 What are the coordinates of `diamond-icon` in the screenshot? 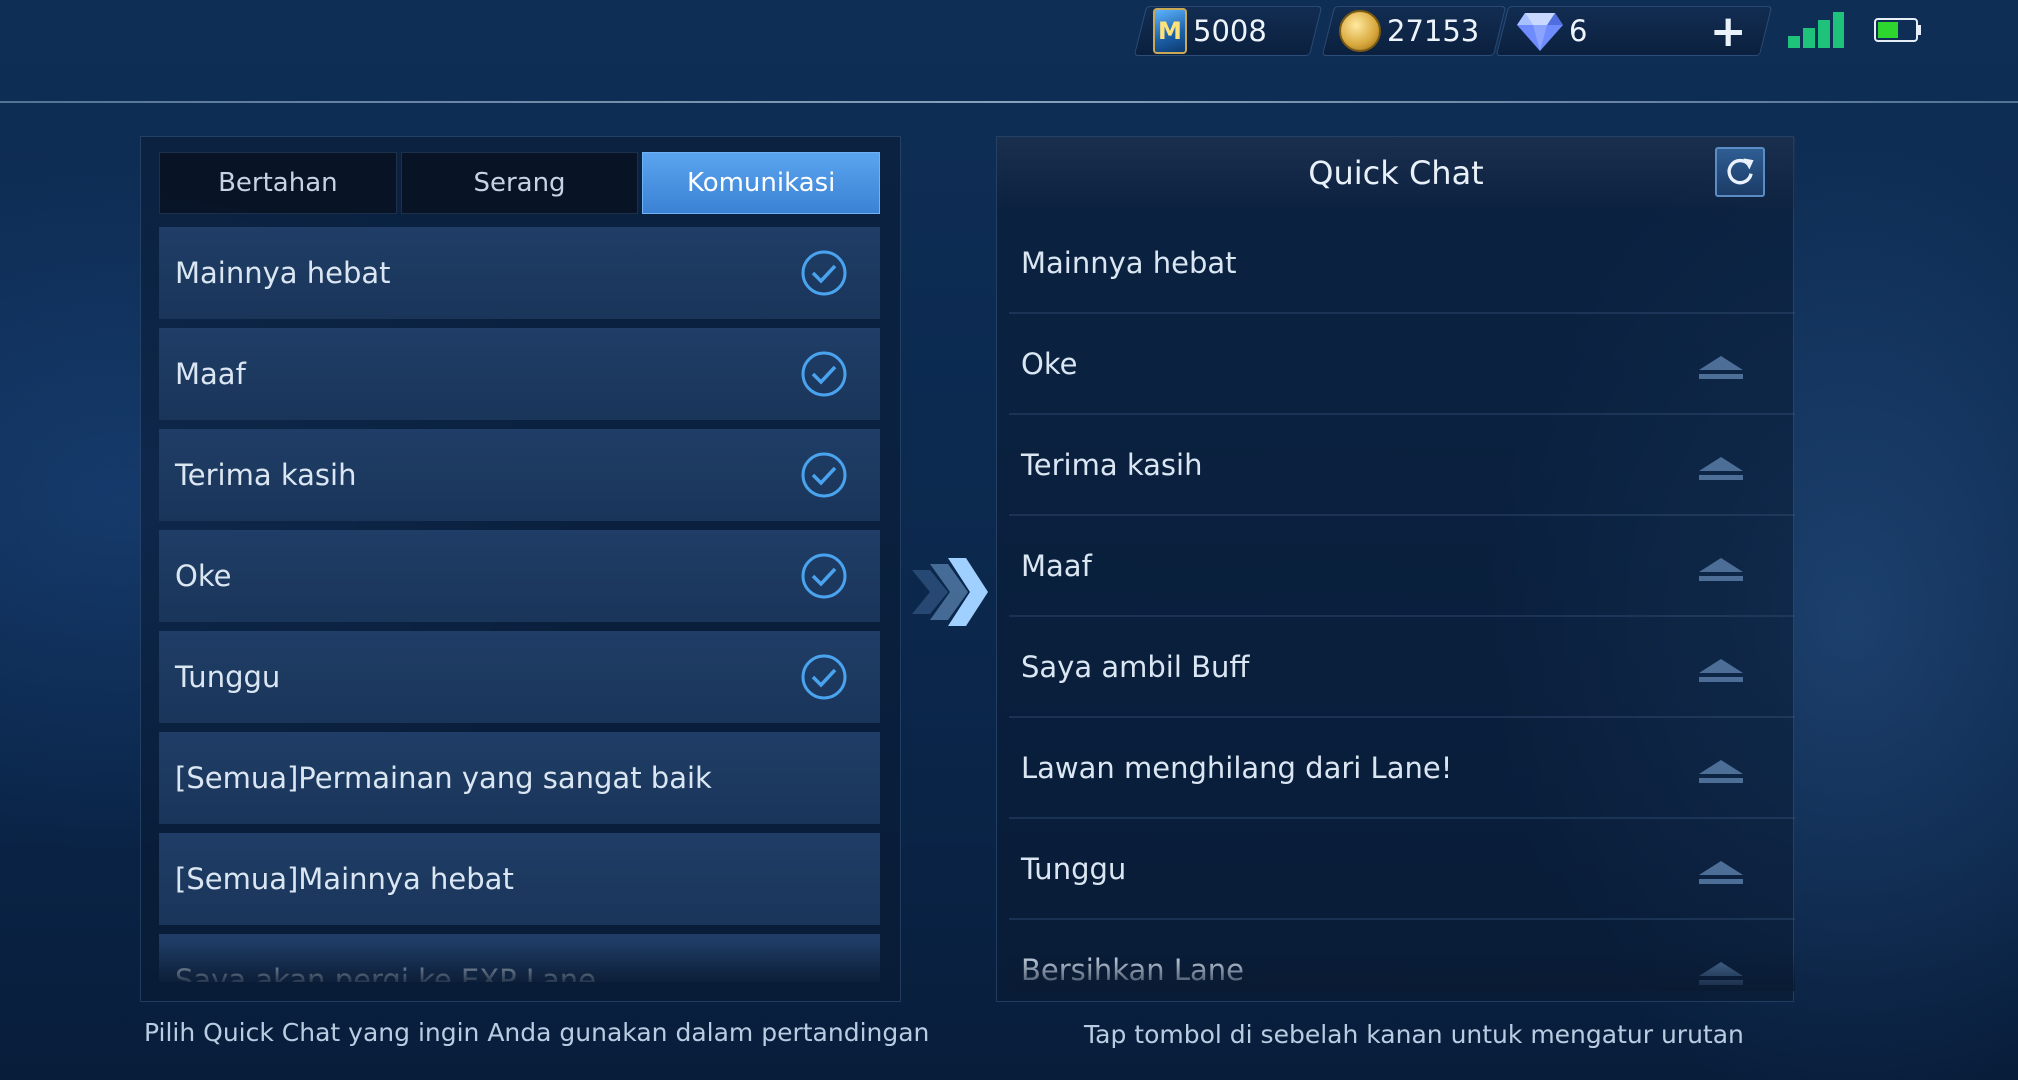 It's located at (1540, 32).